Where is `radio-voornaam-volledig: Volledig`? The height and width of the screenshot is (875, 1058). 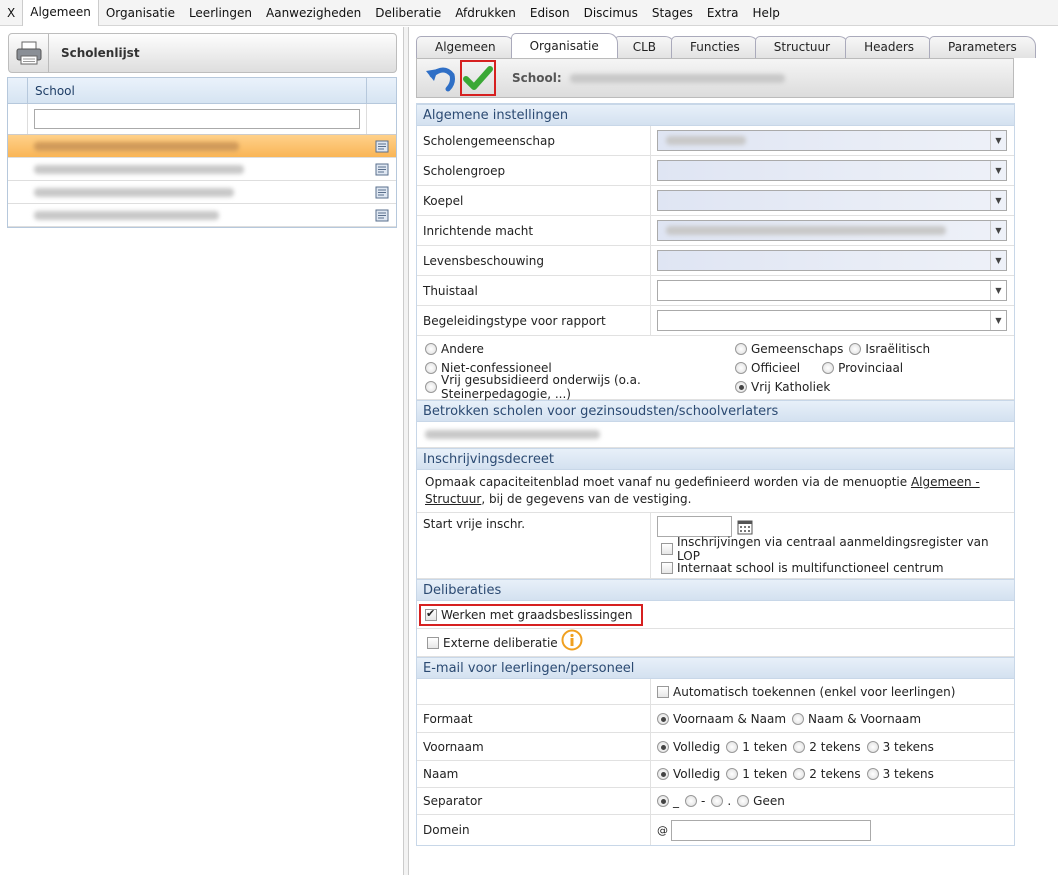 radio-voornaam-volledig: Volledig is located at coordinates (688, 747).